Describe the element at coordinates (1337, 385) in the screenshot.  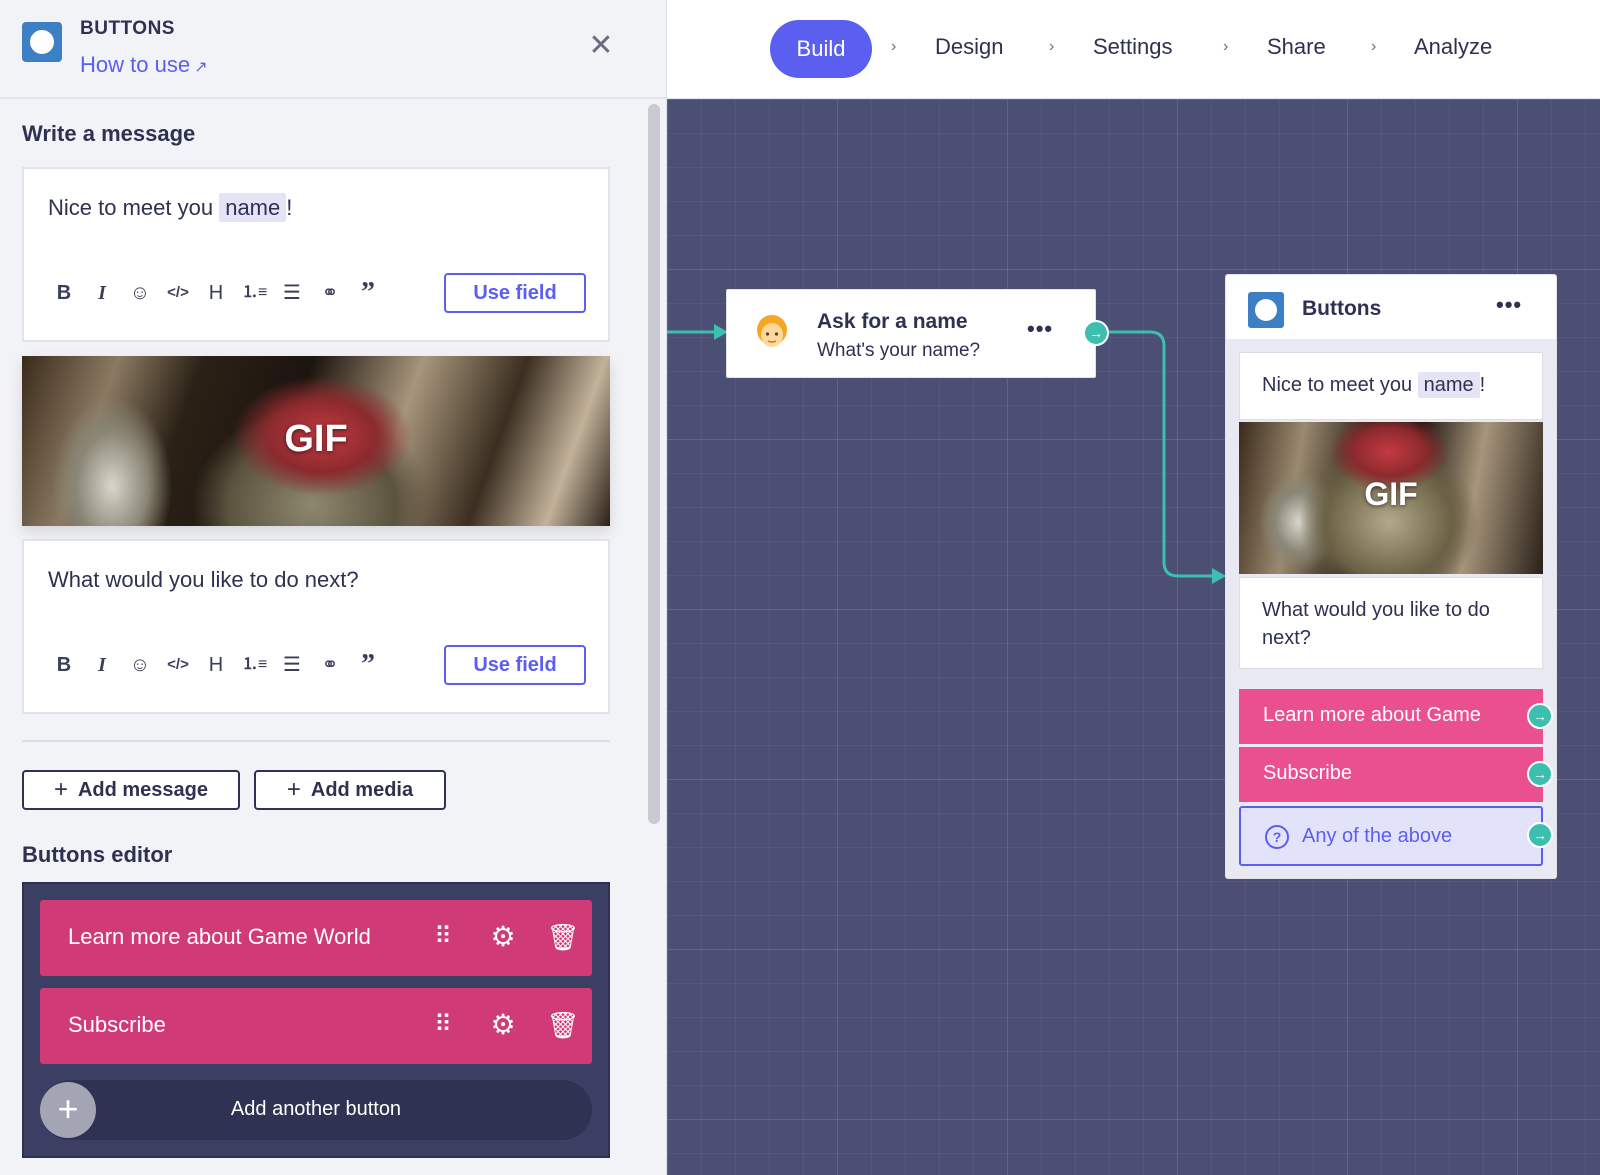
I see `preview-text-prefix: Nice to meet you` at that location.